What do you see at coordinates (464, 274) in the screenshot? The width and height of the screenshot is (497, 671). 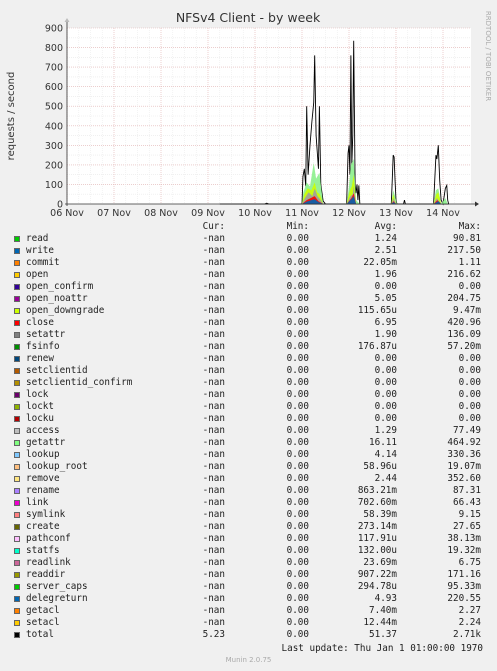 I see `legend-max: 216.62` at bounding box center [464, 274].